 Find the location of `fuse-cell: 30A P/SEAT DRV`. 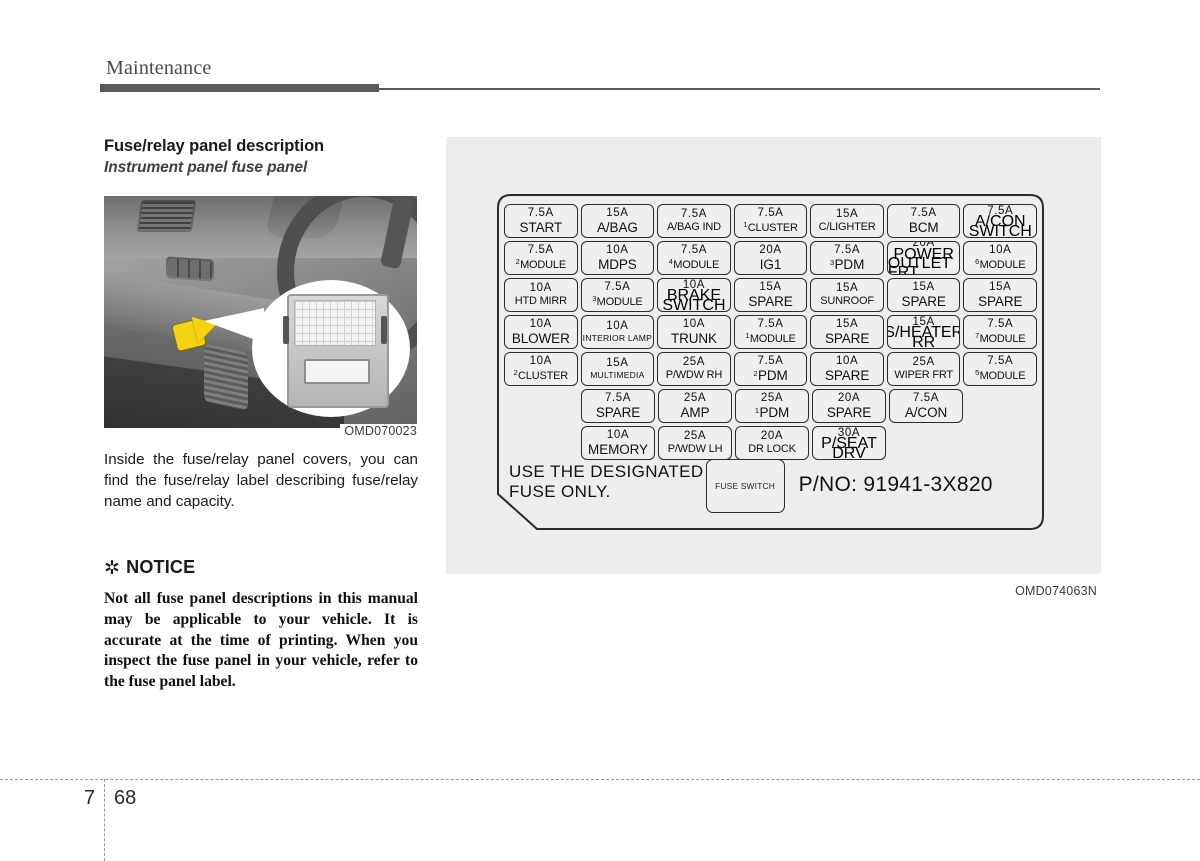

fuse-cell: 30A P/SEAT DRV is located at coordinates (849, 443).